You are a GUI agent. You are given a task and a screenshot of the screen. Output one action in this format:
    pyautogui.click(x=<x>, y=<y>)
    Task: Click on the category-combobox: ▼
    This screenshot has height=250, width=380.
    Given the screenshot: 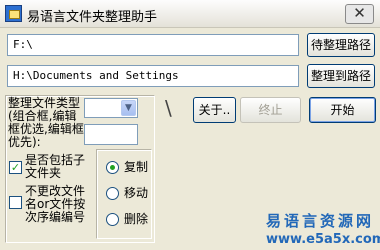 What is the action you would take?
    pyautogui.click(x=111, y=108)
    